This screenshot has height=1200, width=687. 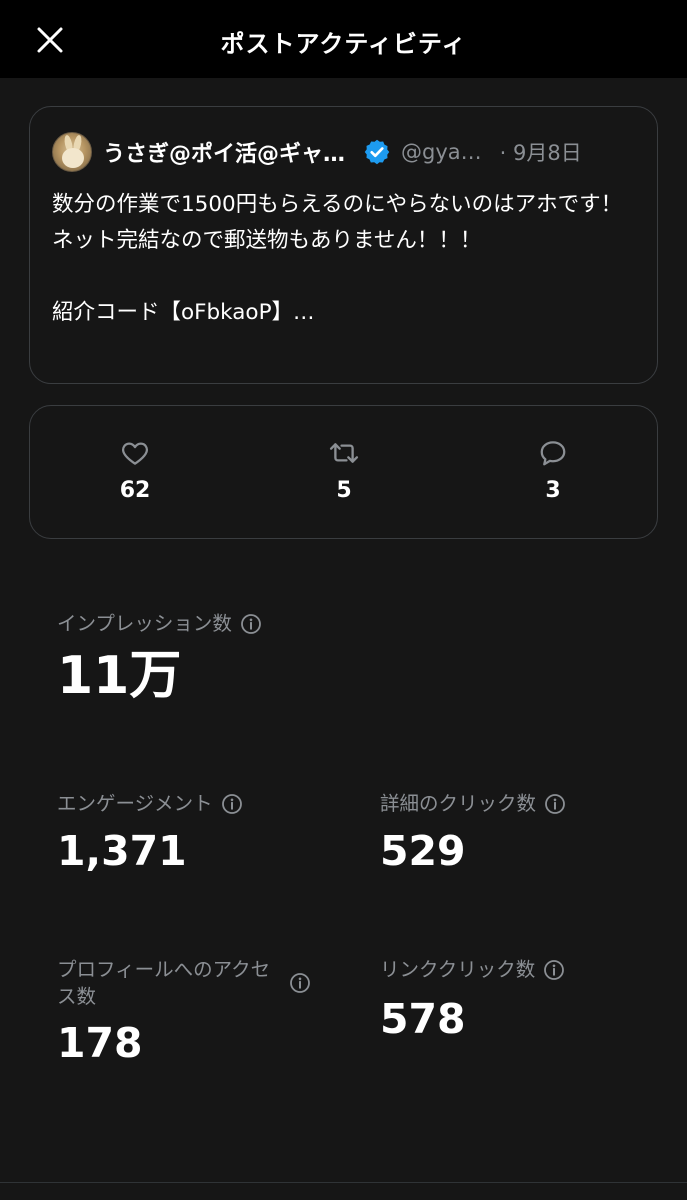 What do you see at coordinates (344, 490) in the screenshot?
I see `reposts-count: 5` at bounding box center [344, 490].